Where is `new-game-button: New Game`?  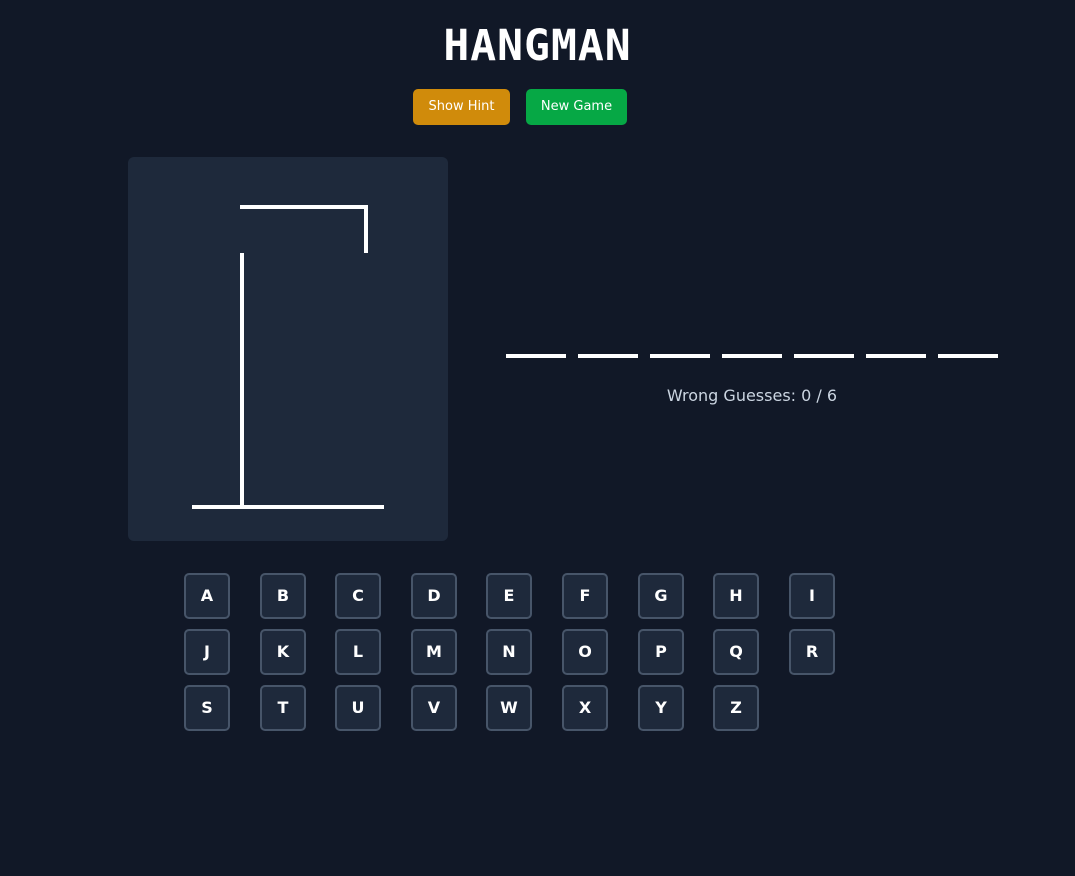
new-game-button: New Game is located at coordinates (576, 107).